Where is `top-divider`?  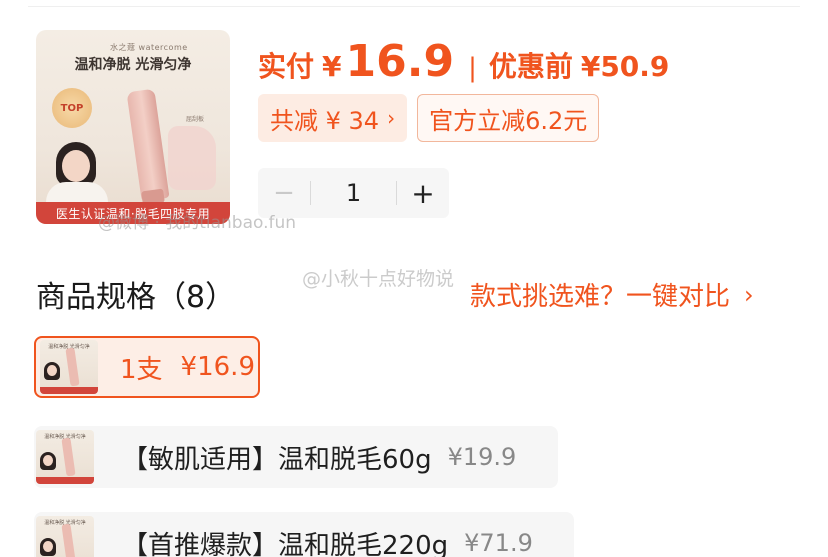 top-divider is located at coordinates (414, 6).